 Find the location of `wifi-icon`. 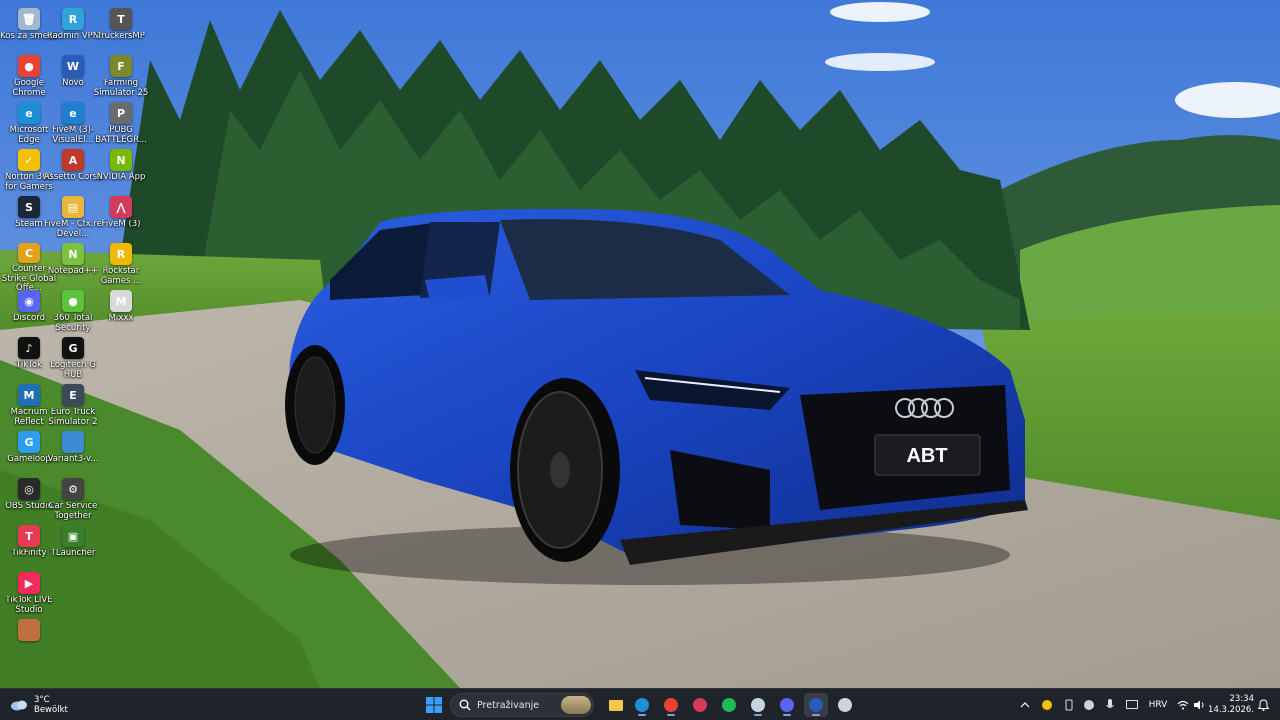

wifi-icon is located at coordinates (1183, 705).